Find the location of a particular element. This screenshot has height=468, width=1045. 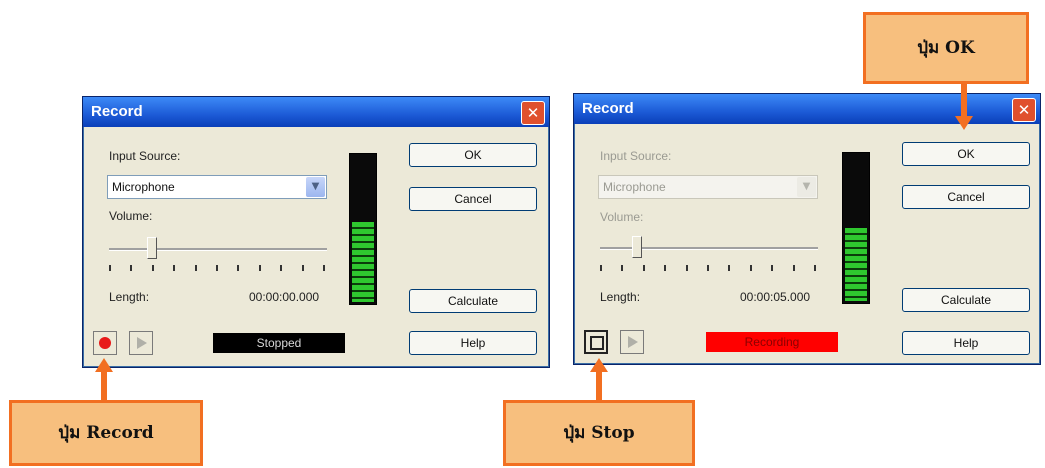

arrow-to-record is located at coordinates (104, 385).